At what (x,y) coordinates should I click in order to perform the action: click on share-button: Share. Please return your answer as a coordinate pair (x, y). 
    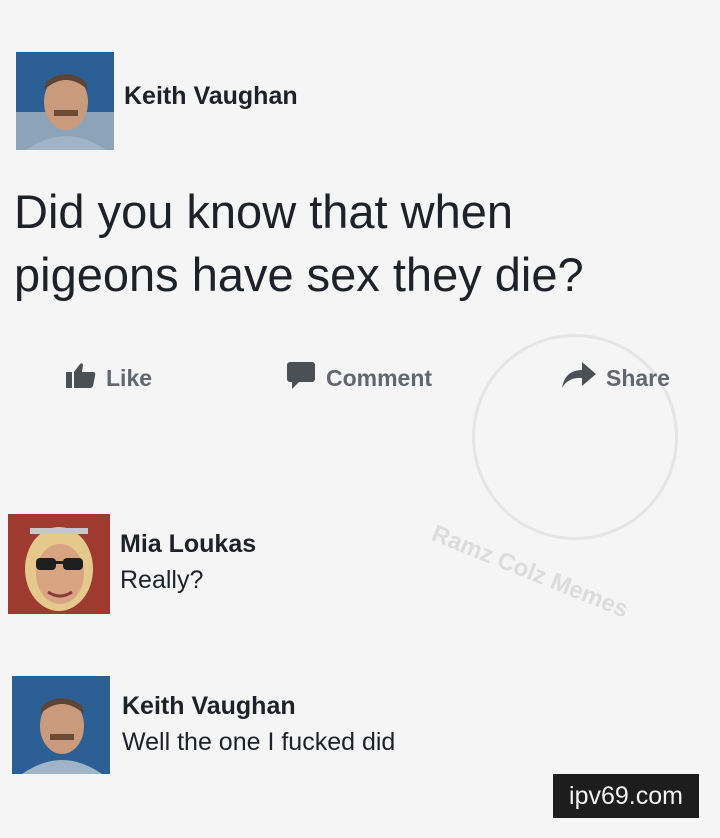
    Looking at the image, I should click on (616, 378).